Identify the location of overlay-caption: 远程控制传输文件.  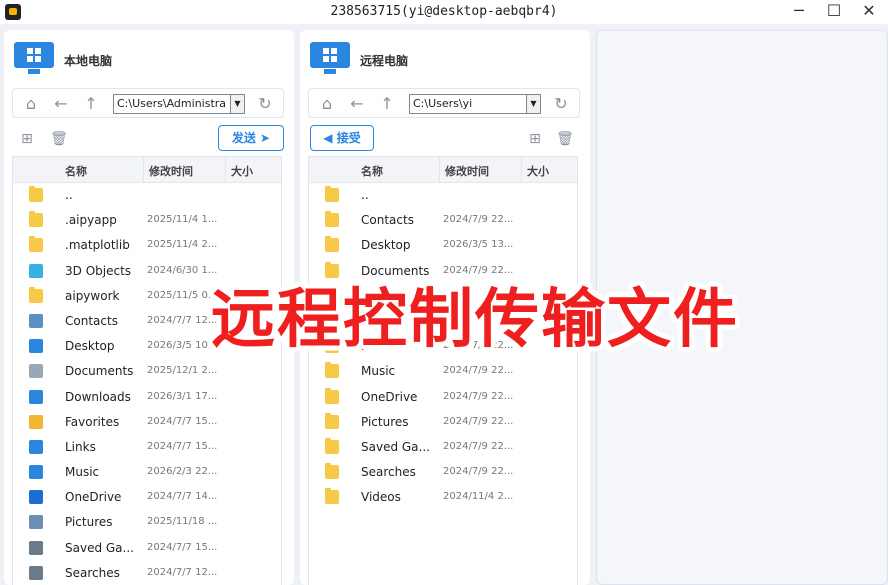
(475, 320).